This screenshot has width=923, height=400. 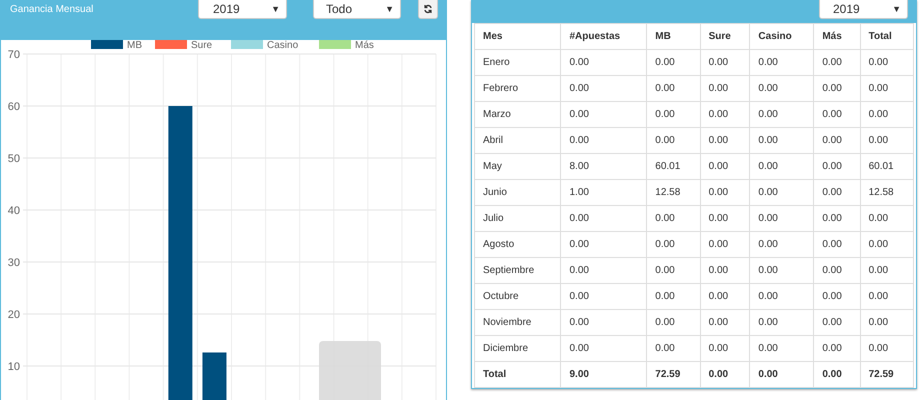 What do you see at coordinates (14, 367) in the screenshot?
I see `axis-label: 10` at bounding box center [14, 367].